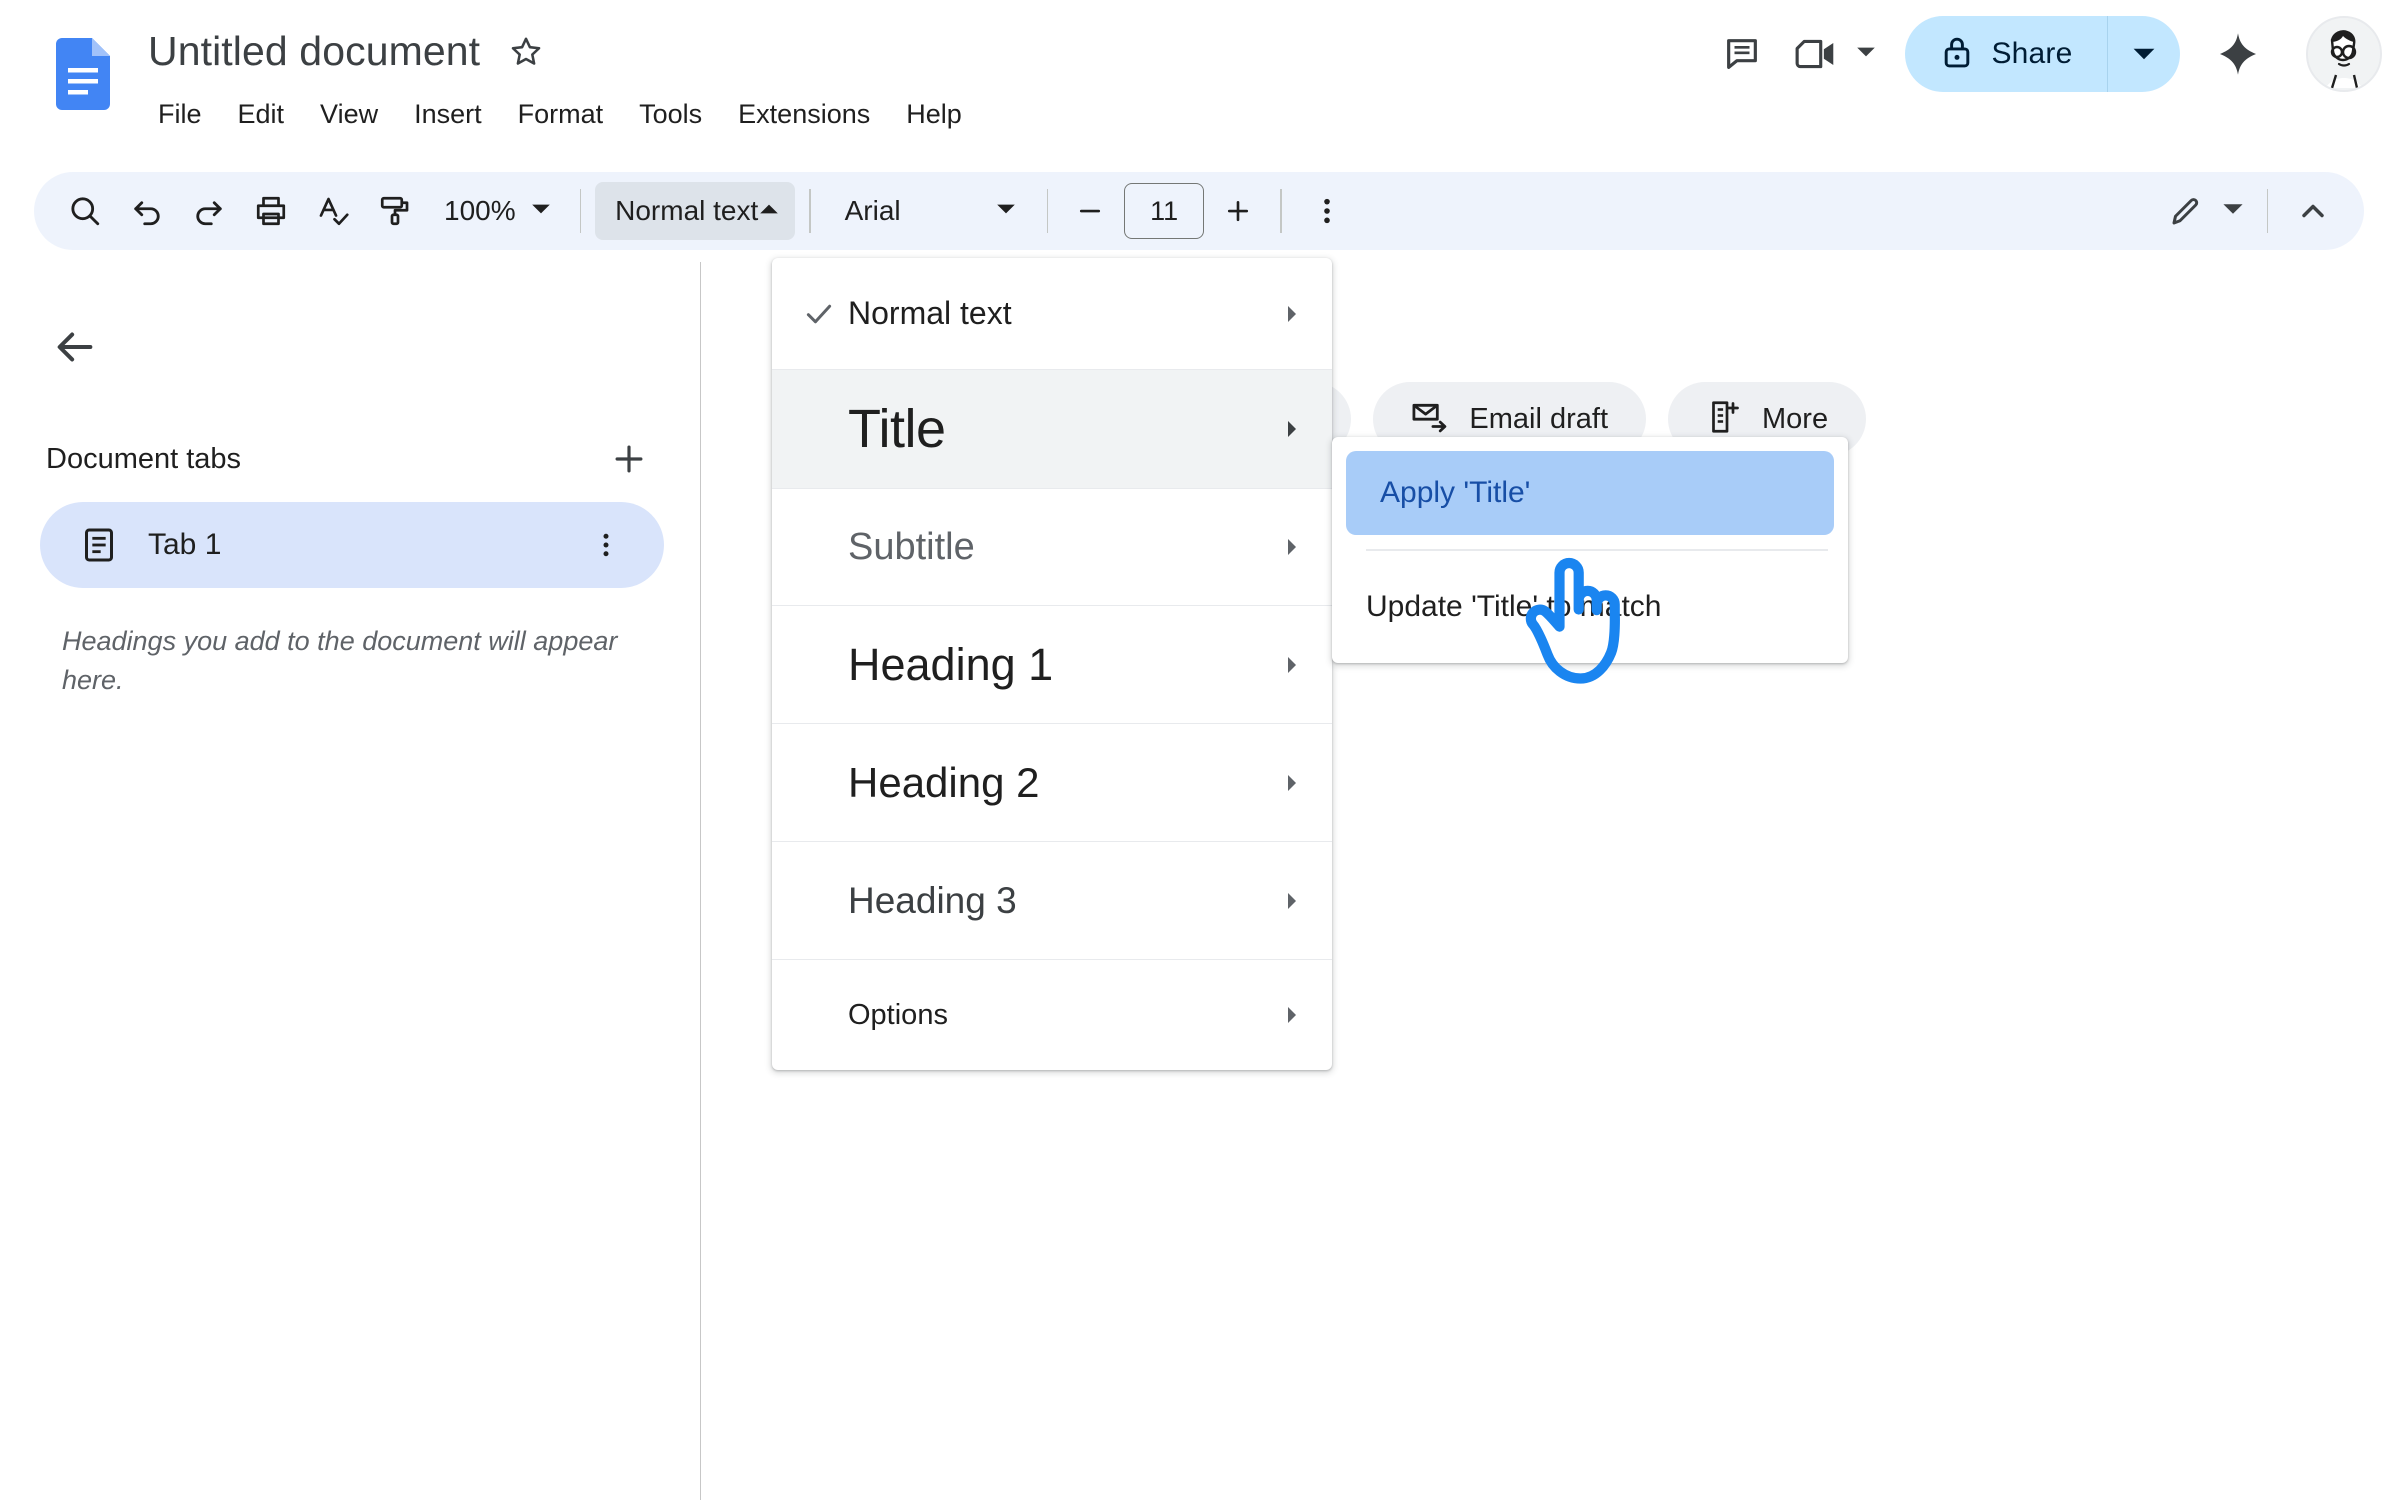 The image size is (2400, 1500). I want to click on submenu-item-update-title: Update 'Title' to match, so click(1590, 607).